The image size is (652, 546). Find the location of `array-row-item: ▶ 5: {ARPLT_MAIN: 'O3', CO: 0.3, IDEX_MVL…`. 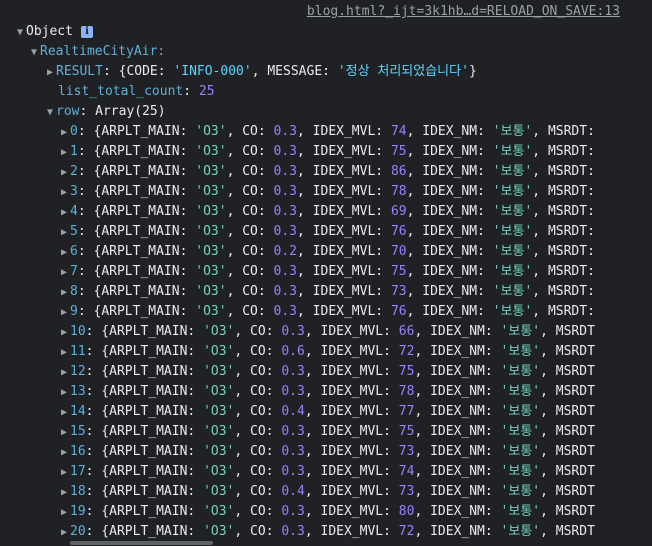

array-row-item: ▶ 5: {ARPLT_MAIN: 'O3', CO: 0.3, IDEX_MVL… is located at coordinates (326, 232).